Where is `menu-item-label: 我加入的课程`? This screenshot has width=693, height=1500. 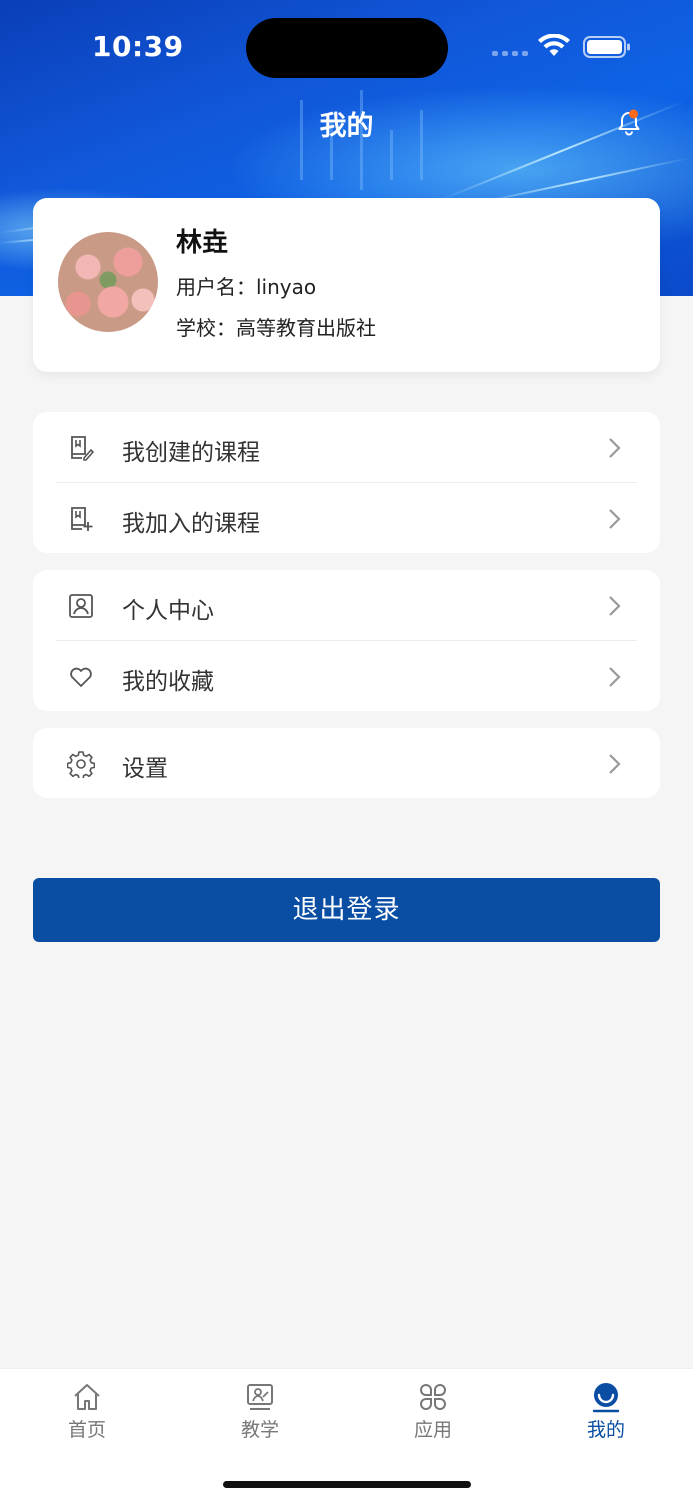
menu-item-label: 我加入的课程 is located at coordinates (191, 524).